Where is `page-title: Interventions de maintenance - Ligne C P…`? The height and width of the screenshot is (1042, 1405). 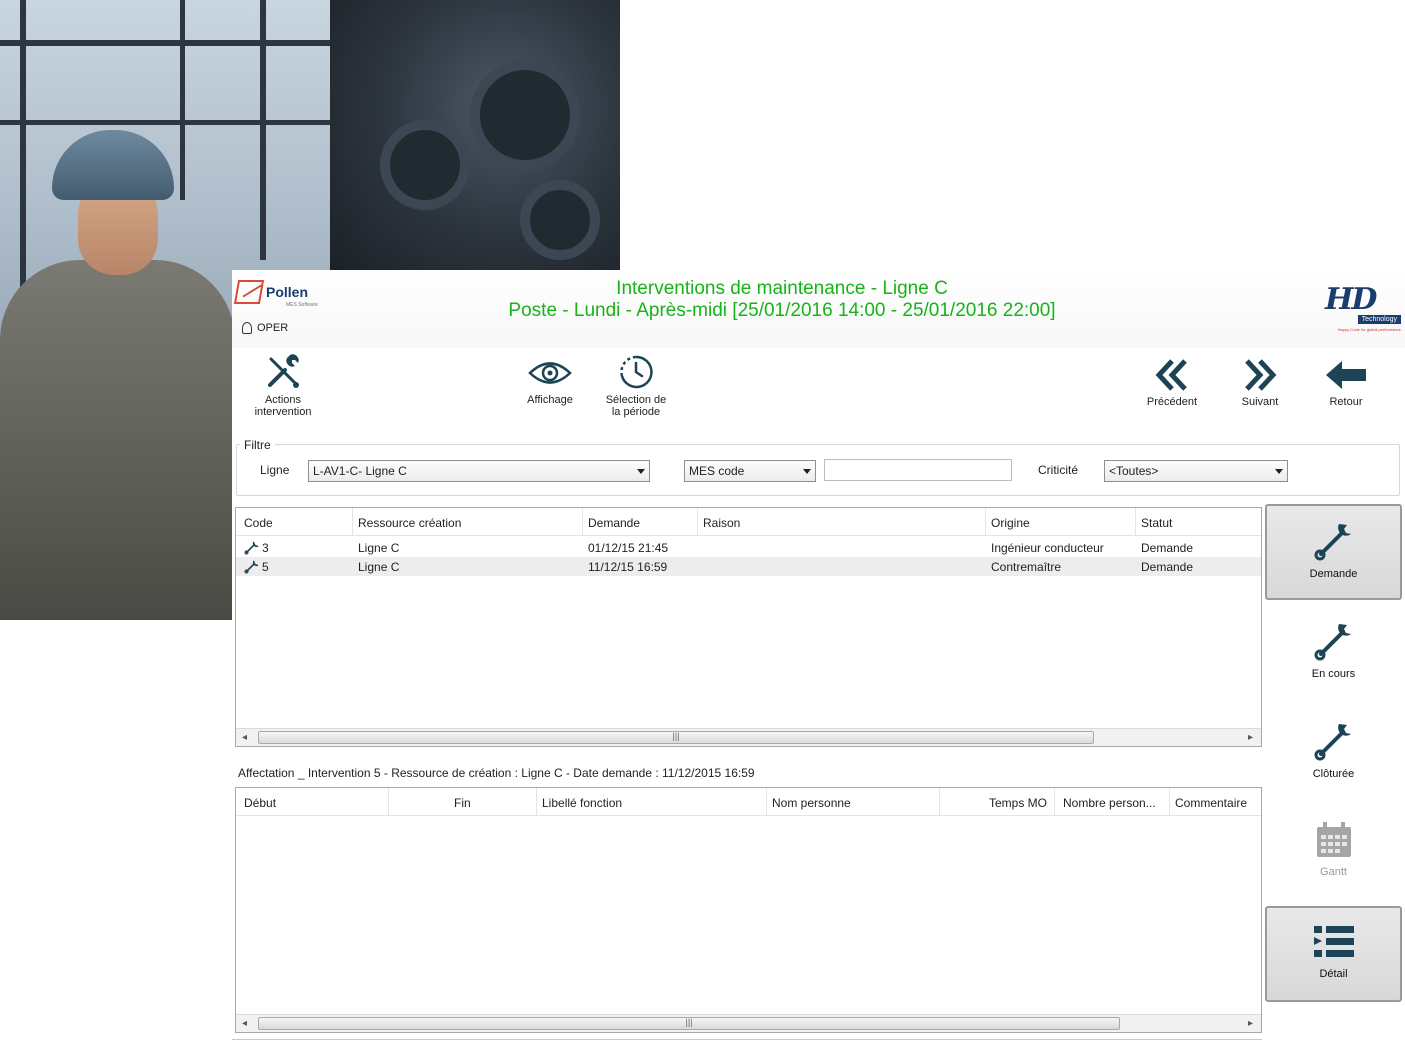 page-title: Interventions de maintenance - Ligne C P… is located at coordinates (782, 300).